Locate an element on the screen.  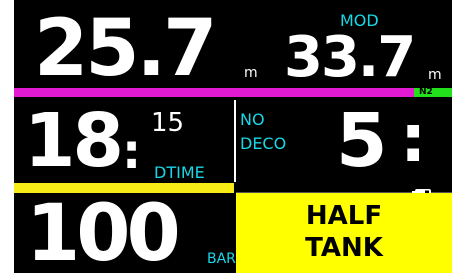
middle-divider is located at coordinates (235, 141).